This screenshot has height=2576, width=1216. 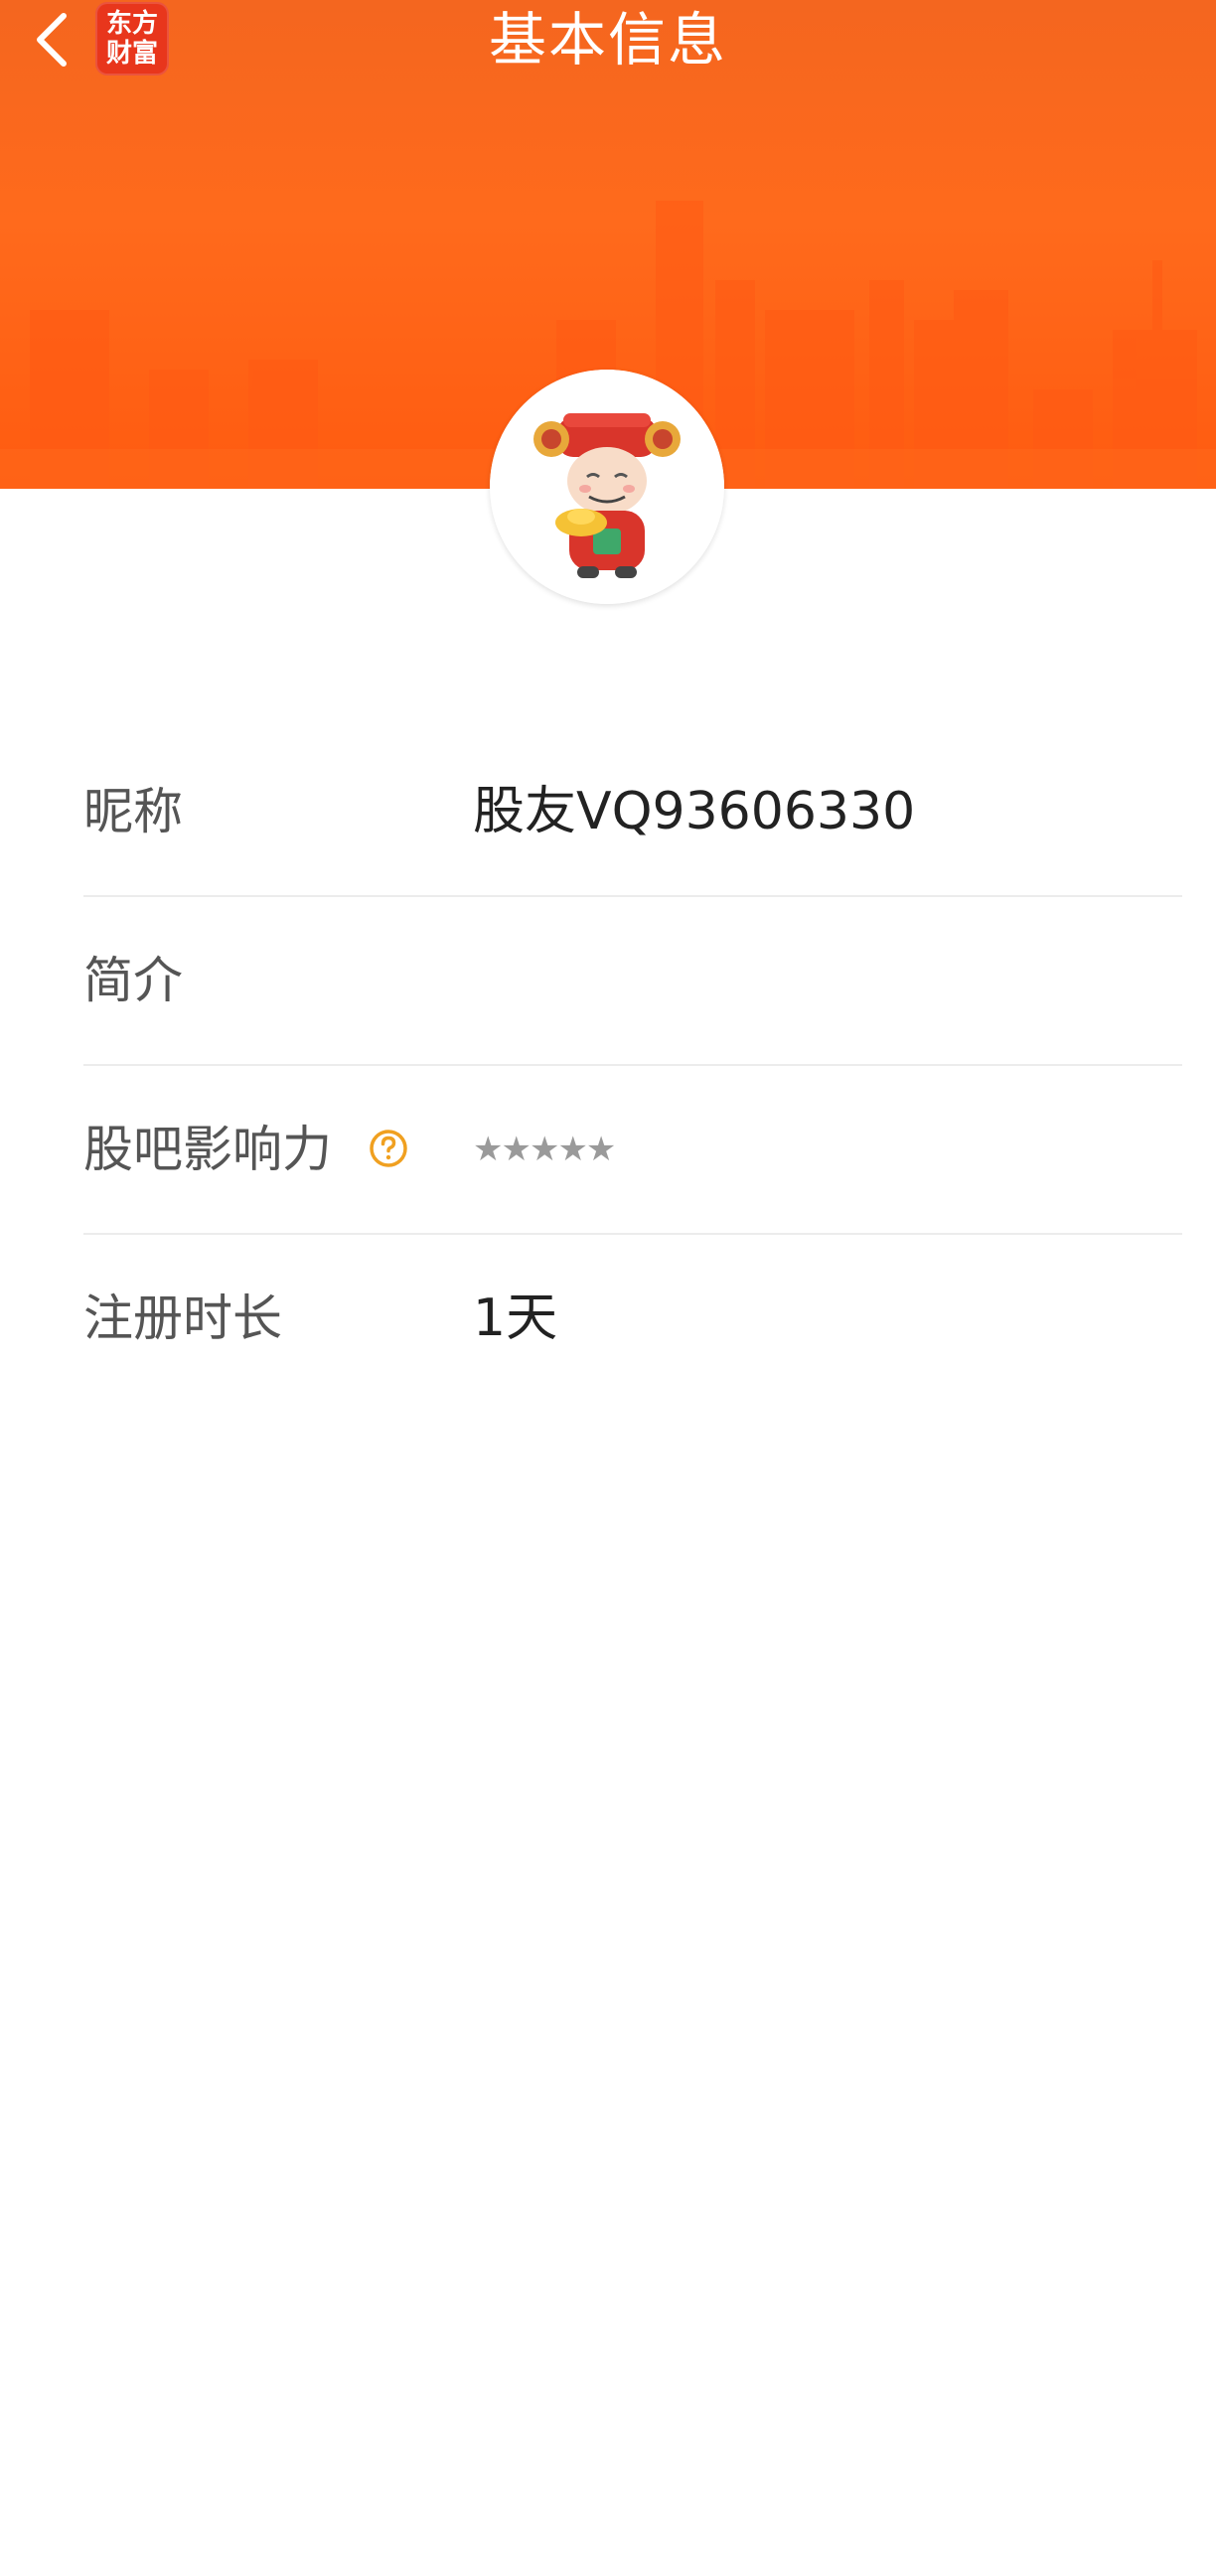 I want to click on influence-label: 股吧影响力, so click(x=207, y=1149).